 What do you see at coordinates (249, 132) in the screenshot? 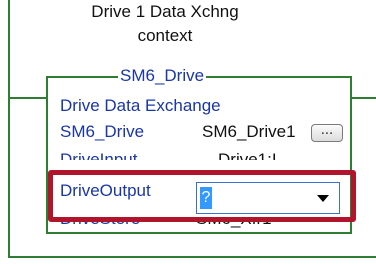
I see `instance-param-value: SM6_Drive1` at bounding box center [249, 132].